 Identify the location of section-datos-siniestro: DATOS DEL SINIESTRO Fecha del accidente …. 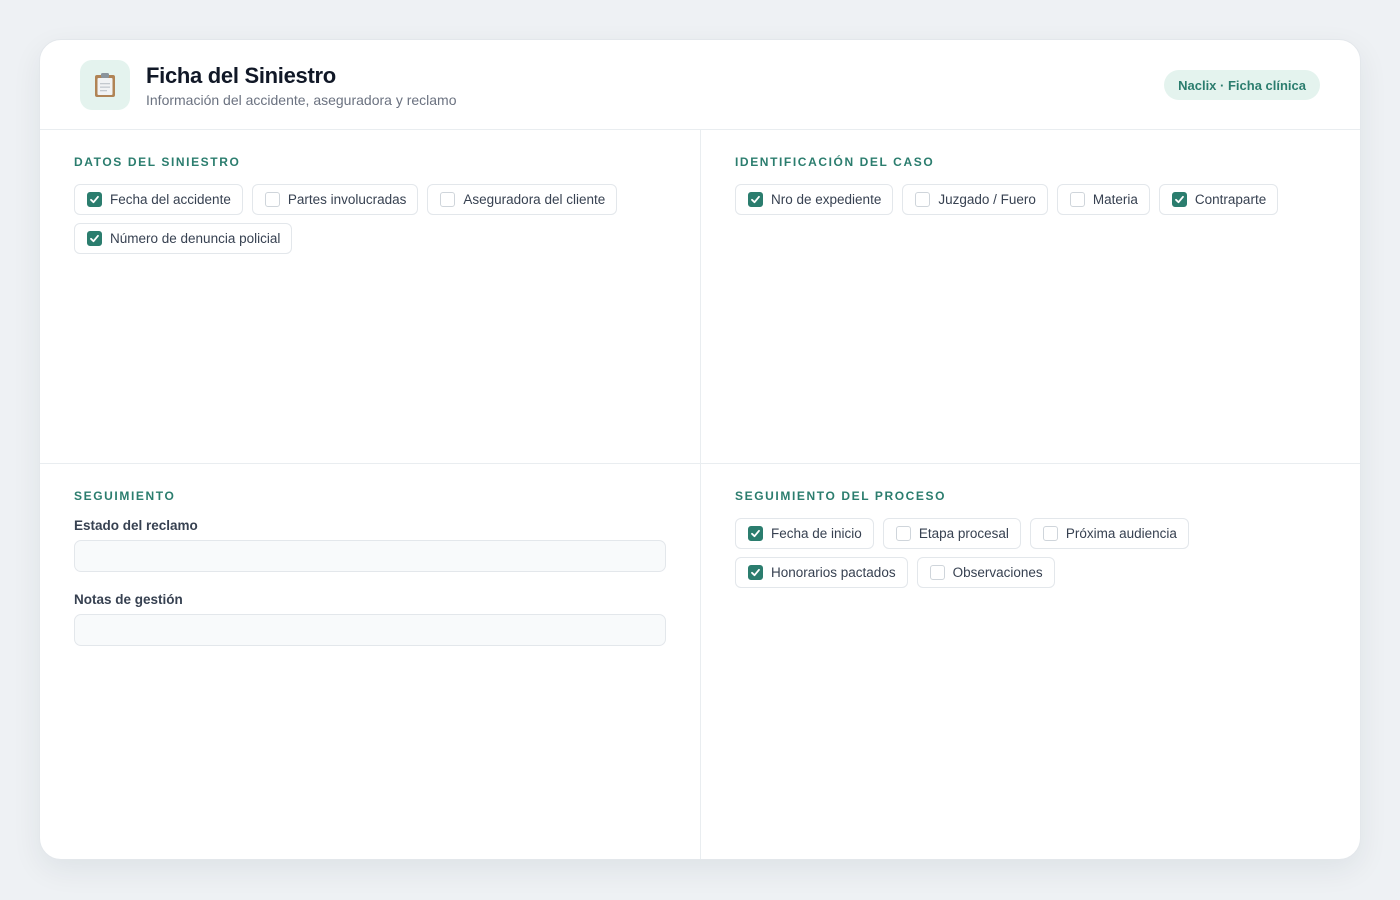
(370, 204).